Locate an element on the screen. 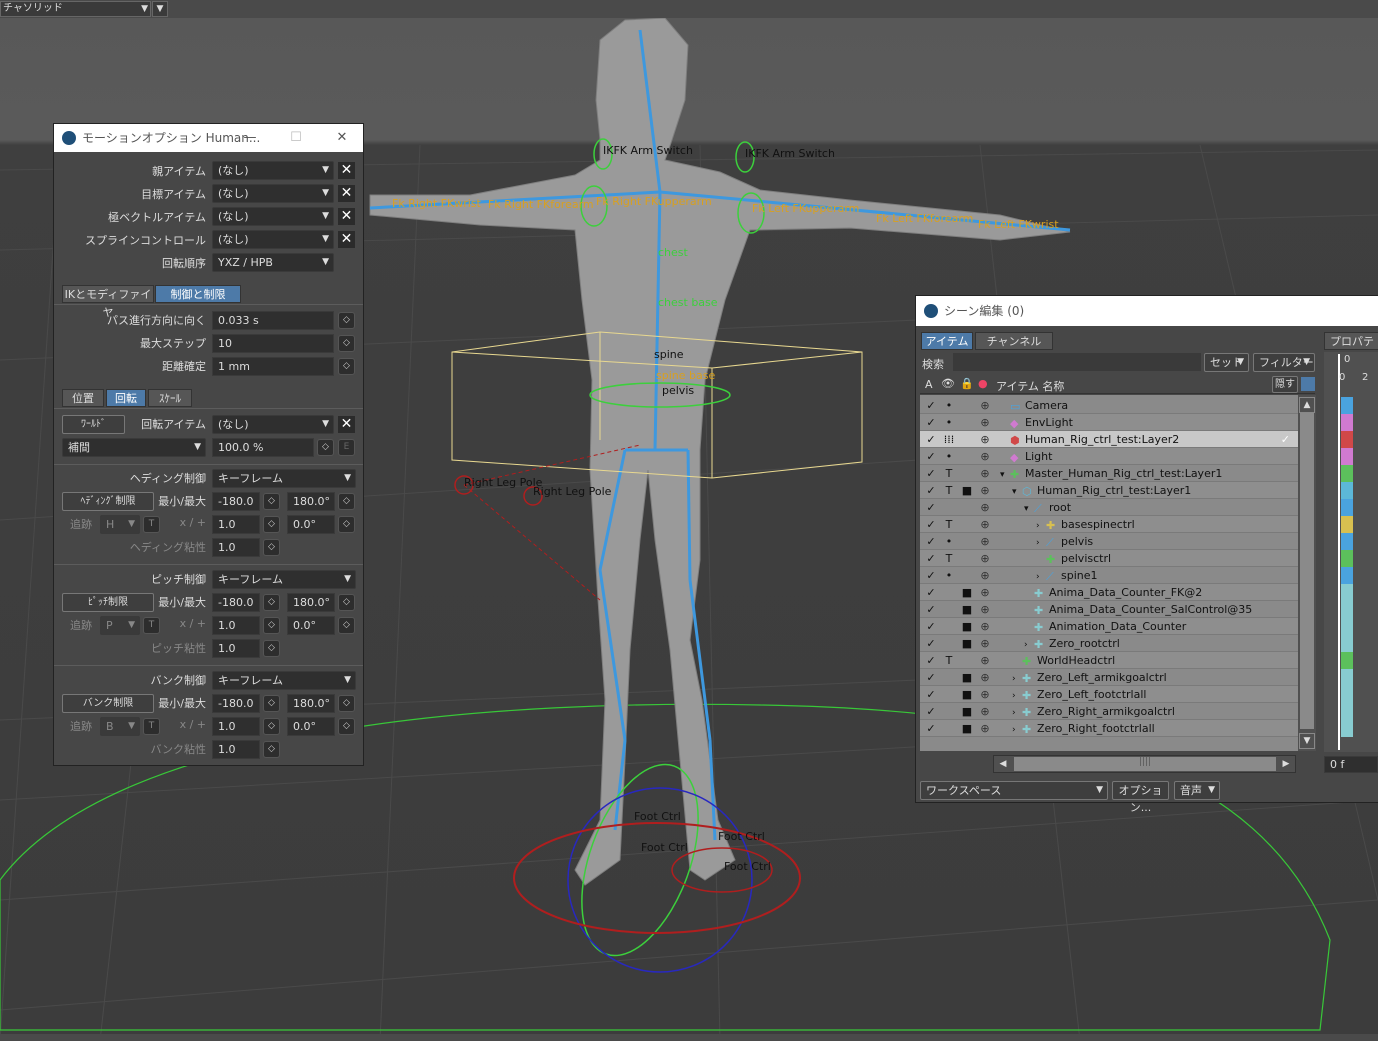 The height and width of the screenshot is (1041, 1378). pitch-limit-button: ﾋﾟｯﾁ制限 is located at coordinates (108, 602).